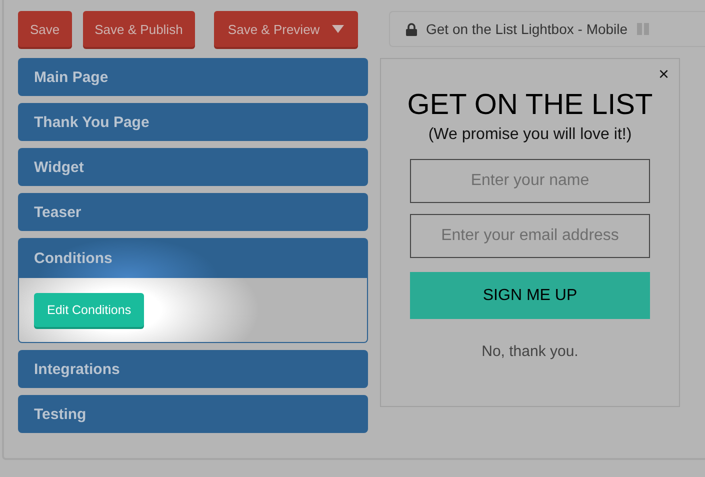  Describe the element at coordinates (530, 236) in the screenshot. I see `input-field: Enter your email address` at that location.